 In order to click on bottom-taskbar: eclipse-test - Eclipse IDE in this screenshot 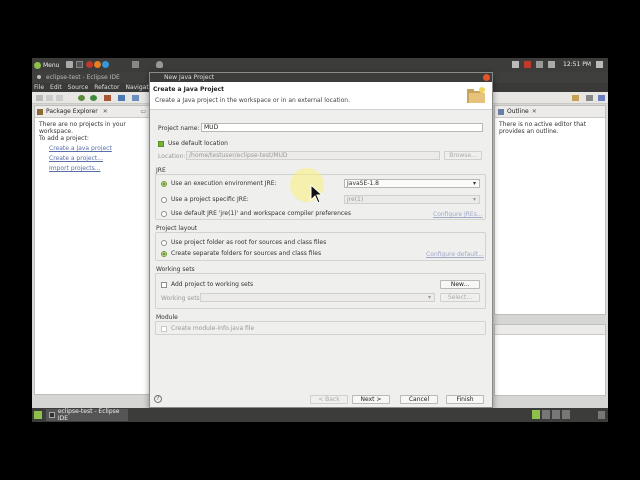, I will do `click(320, 415)`.